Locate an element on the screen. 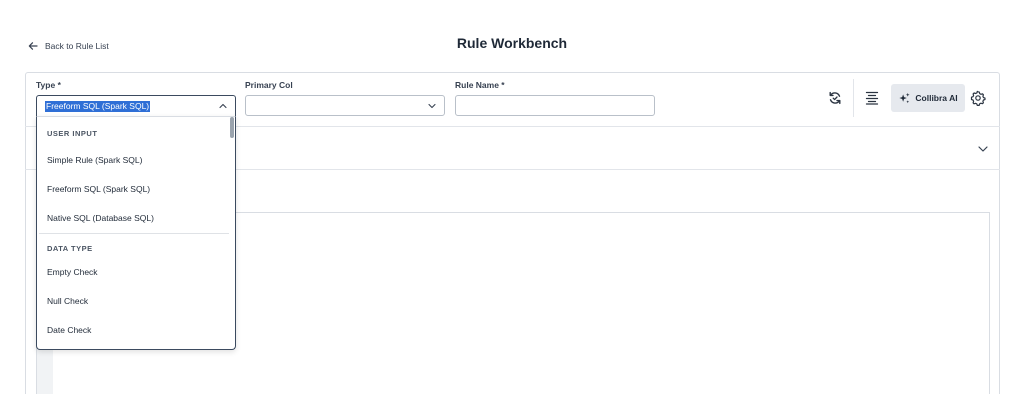  dropdown-group-data-type: DATA TYPE is located at coordinates (70, 248).